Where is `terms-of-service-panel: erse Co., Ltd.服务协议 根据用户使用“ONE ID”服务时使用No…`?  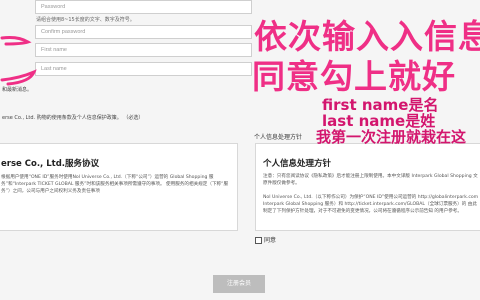
terms-of-service-panel: erse Co., Ltd.服务协议 根据用户使用“ONE ID”服务时使用No… is located at coordinates (119, 187).